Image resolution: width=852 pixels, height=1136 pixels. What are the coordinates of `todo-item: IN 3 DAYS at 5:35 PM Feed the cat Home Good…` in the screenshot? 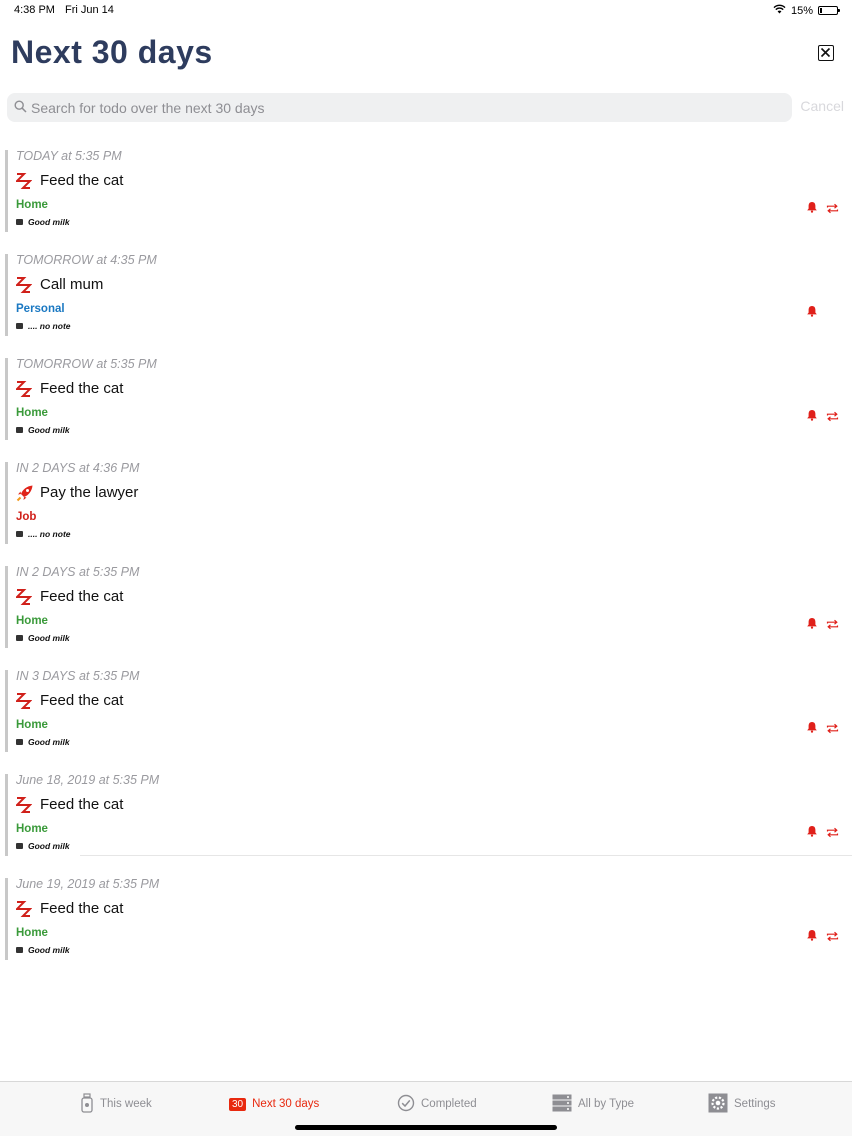 It's located at (426, 716).